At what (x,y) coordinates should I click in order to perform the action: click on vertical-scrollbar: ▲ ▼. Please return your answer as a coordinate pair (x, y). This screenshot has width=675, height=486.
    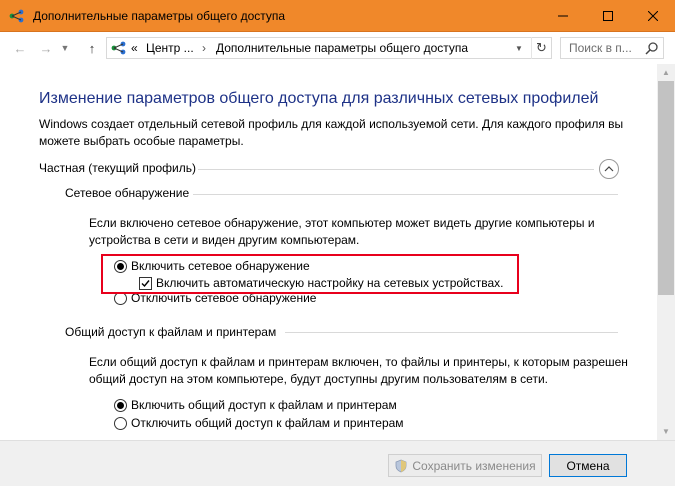
    Looking at the image, I should click on (666, 252).